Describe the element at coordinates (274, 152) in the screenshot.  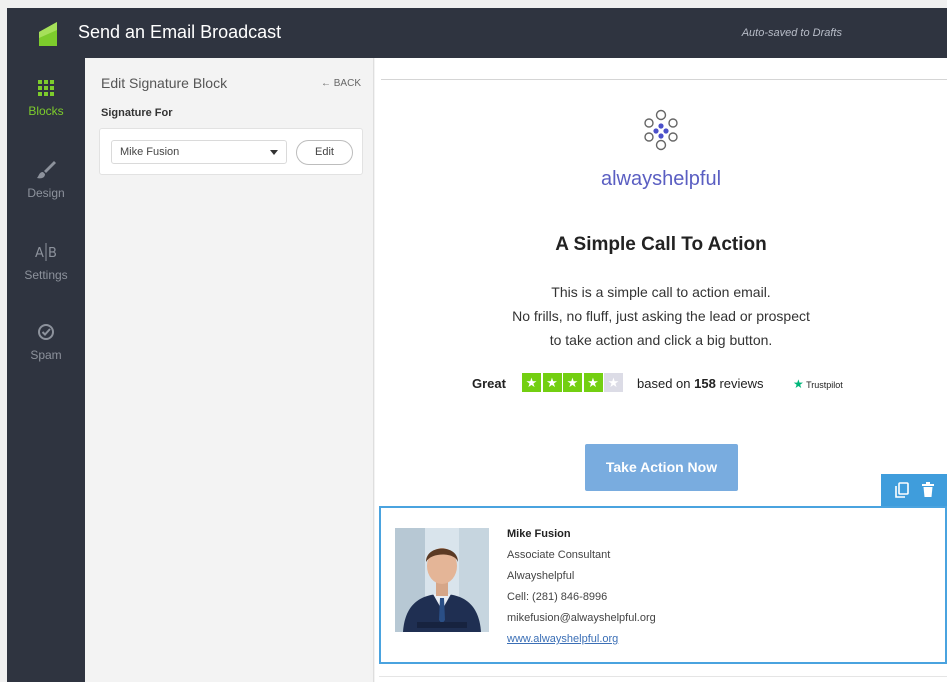
I see `chevron-down-icon` at that location.